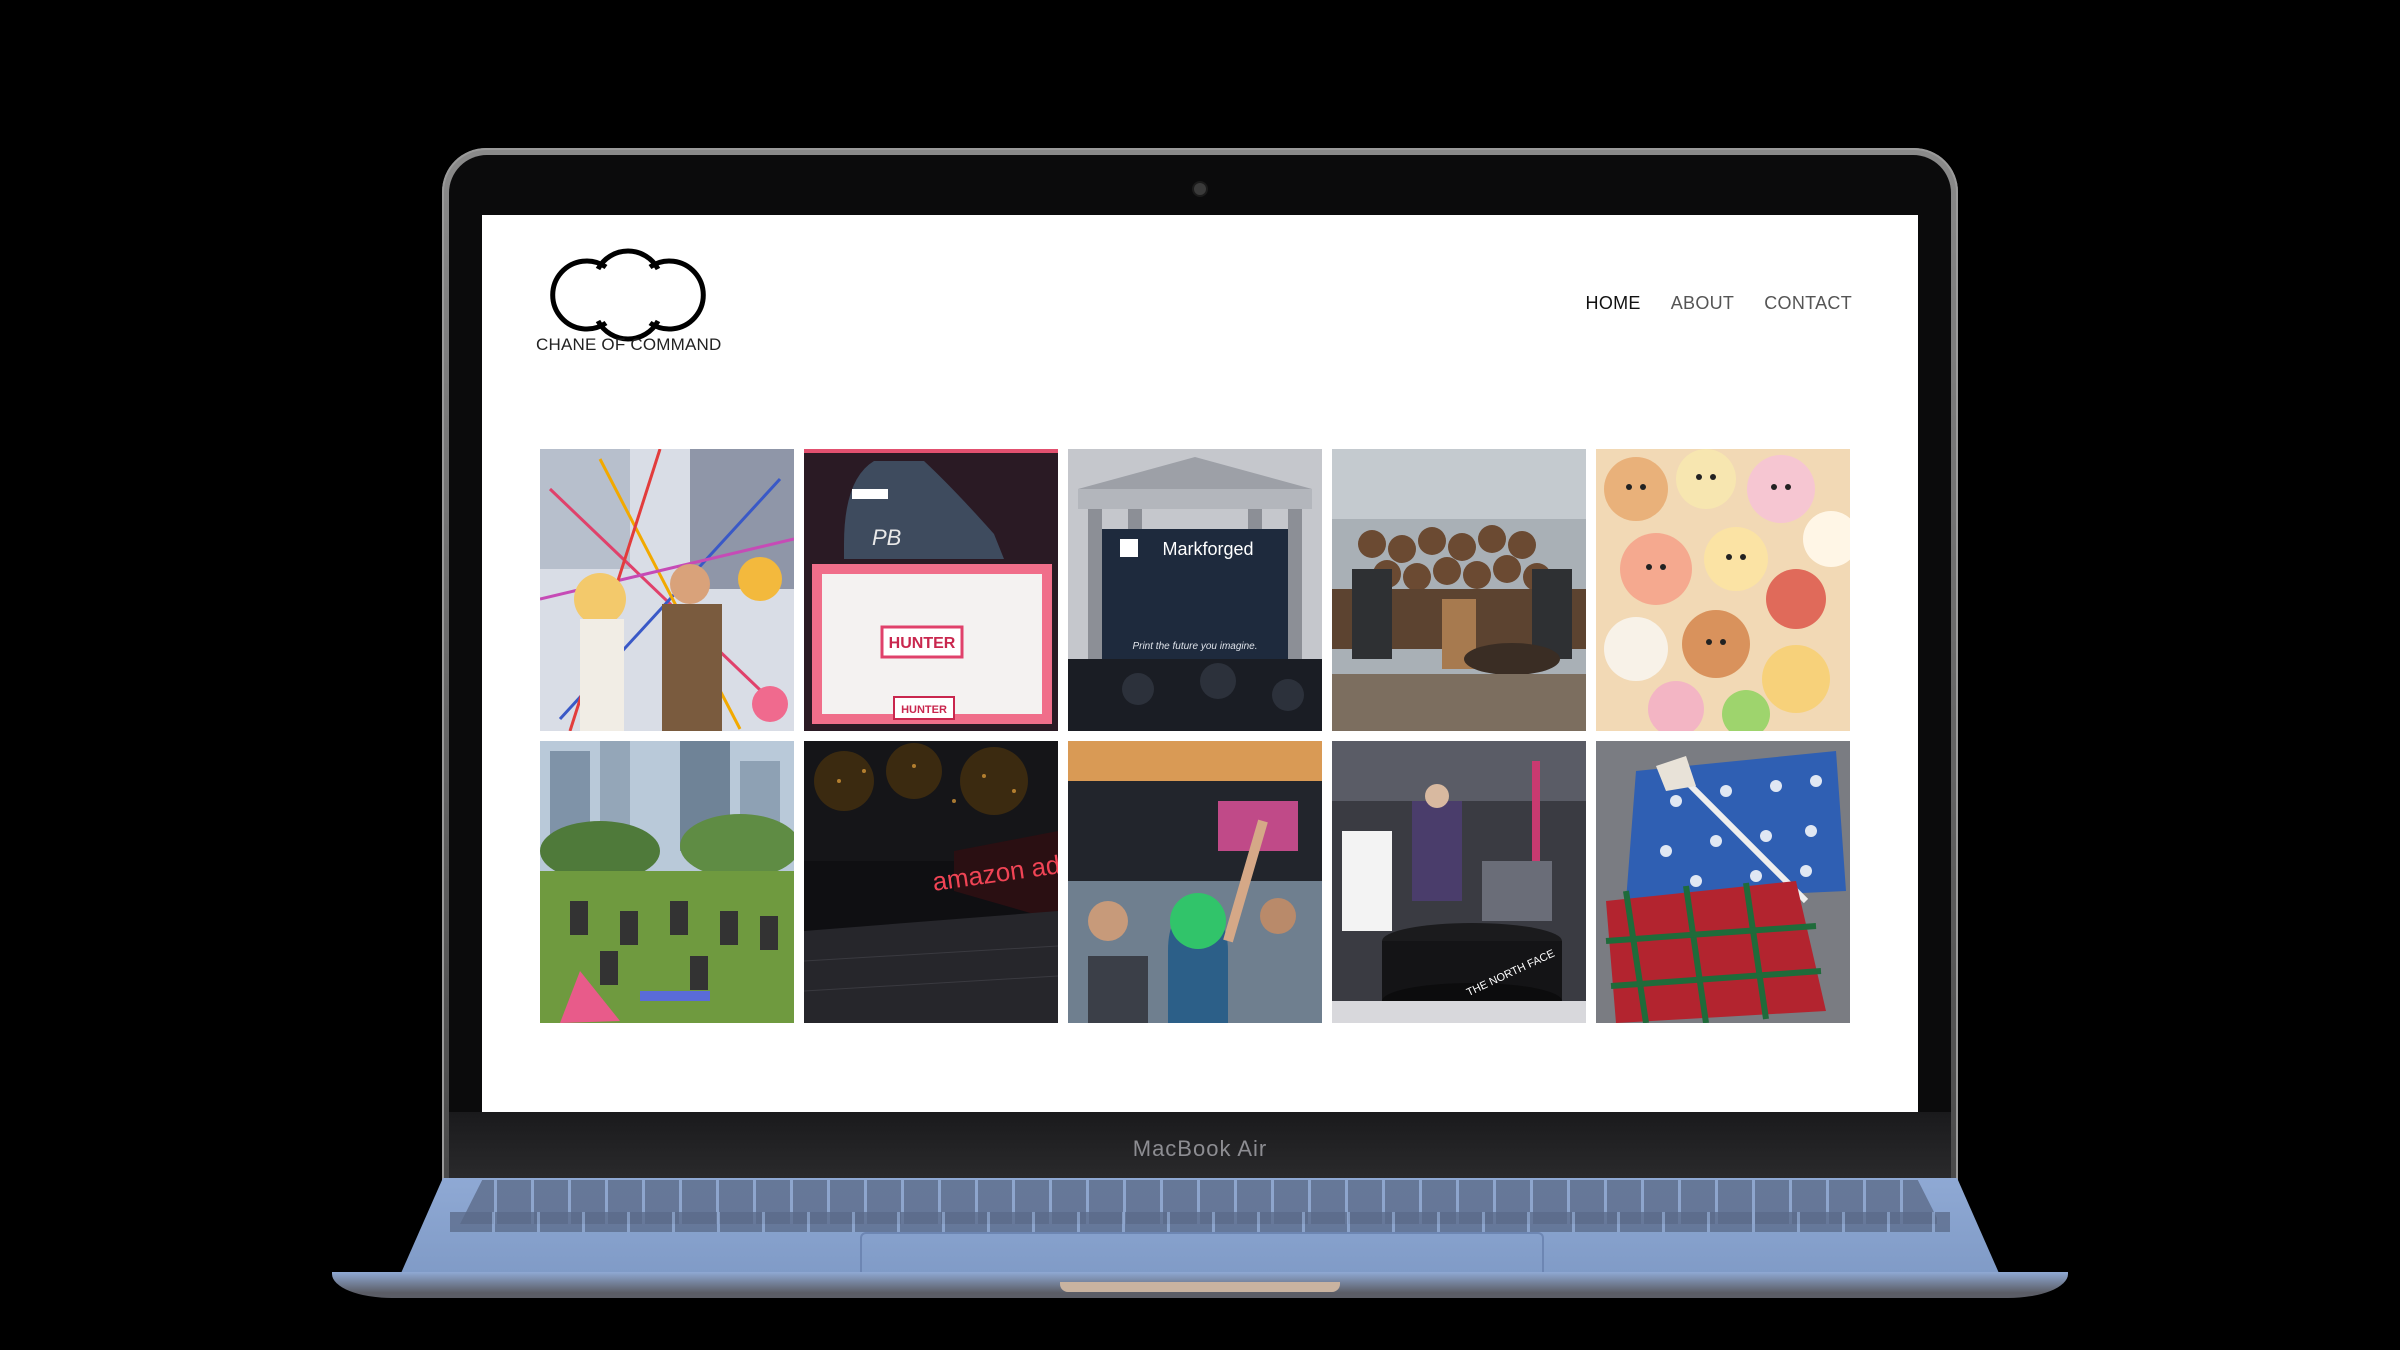  I want to click on gallery-tile-7: amazon ads, so click(931, 882).